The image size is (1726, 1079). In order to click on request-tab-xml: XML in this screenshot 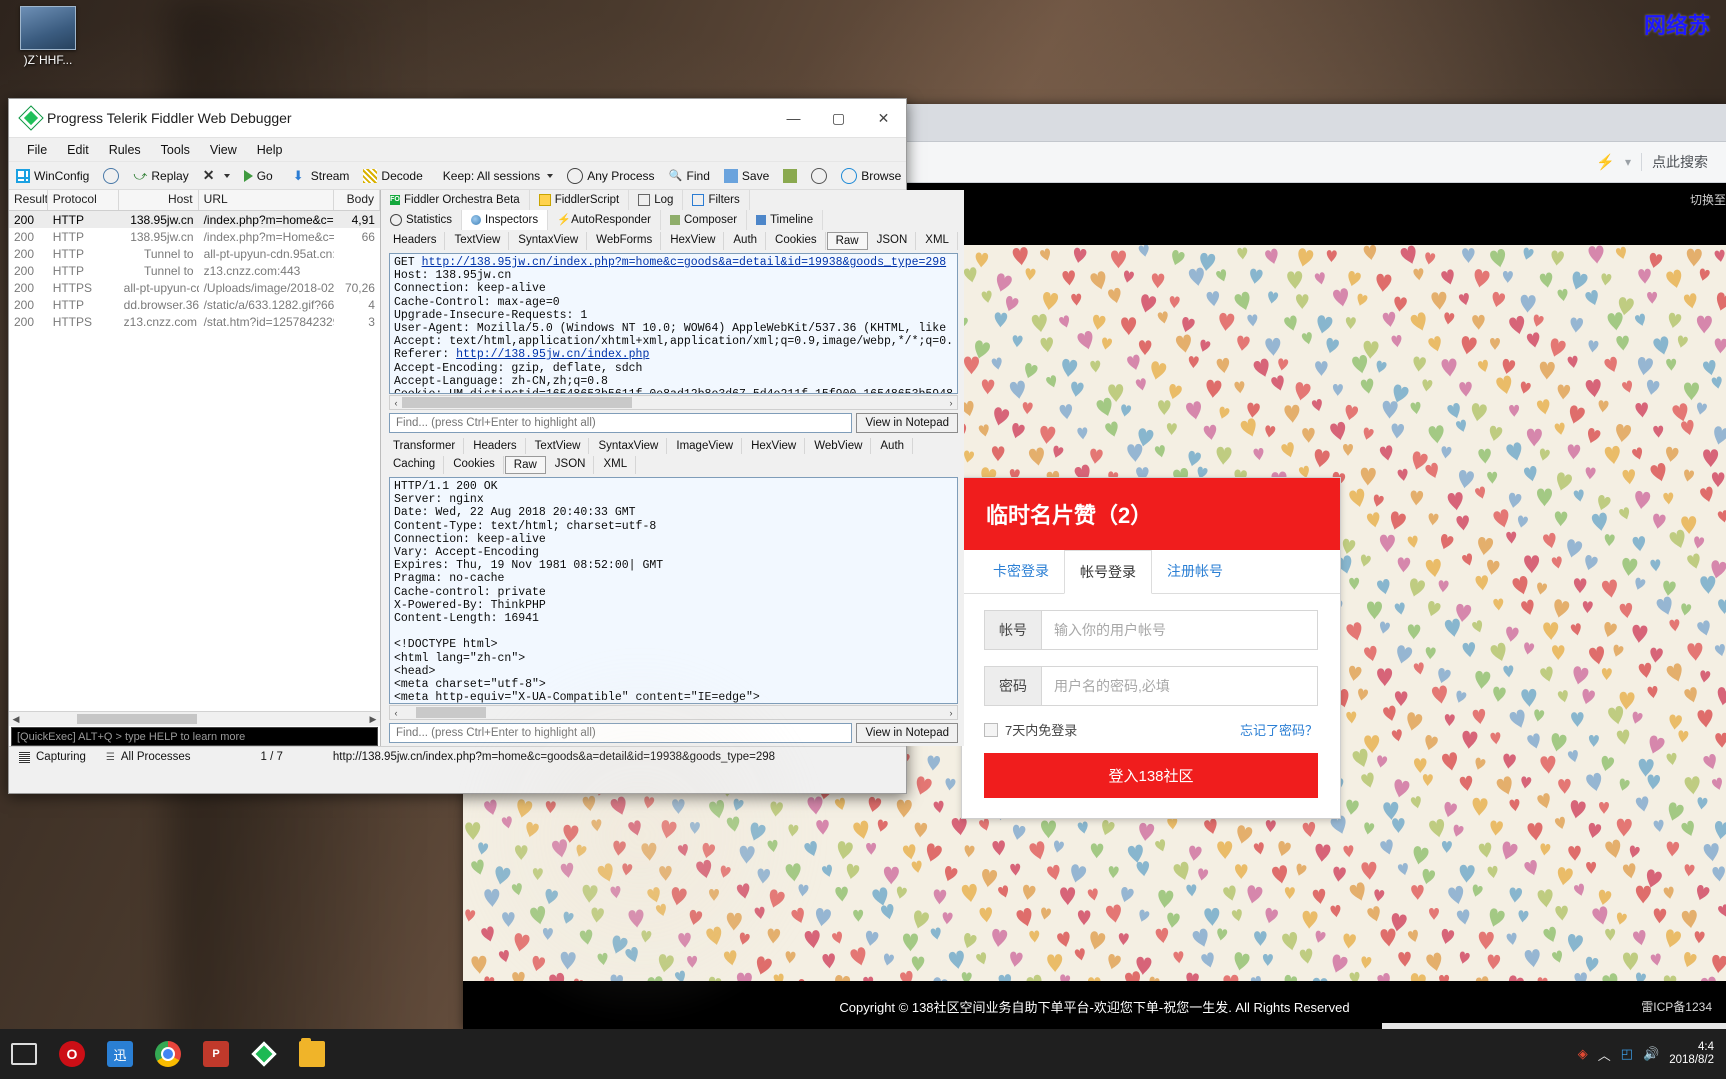, I will do `click(937, 241)`.